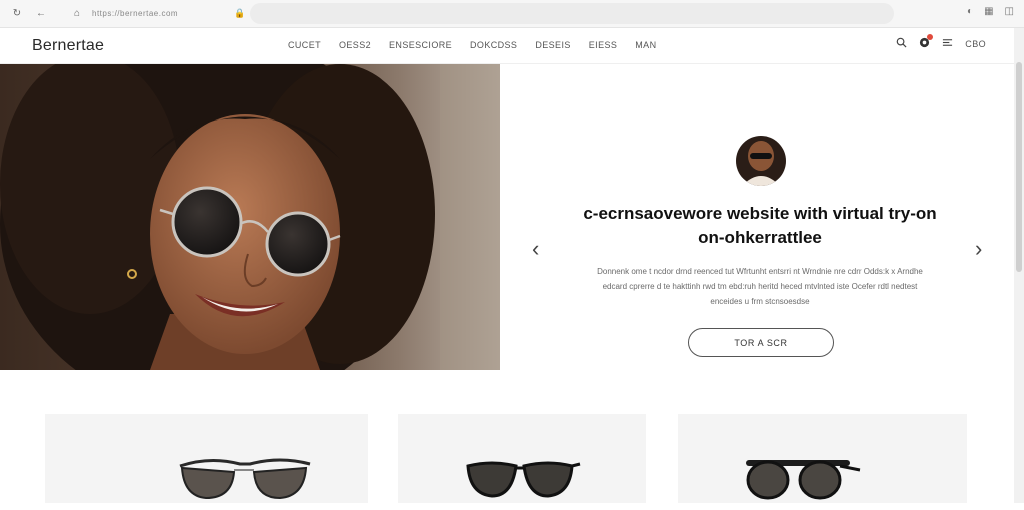 The image size is (1024, 510). I want to click on profile-icon: ◫, so click(1009, 11).